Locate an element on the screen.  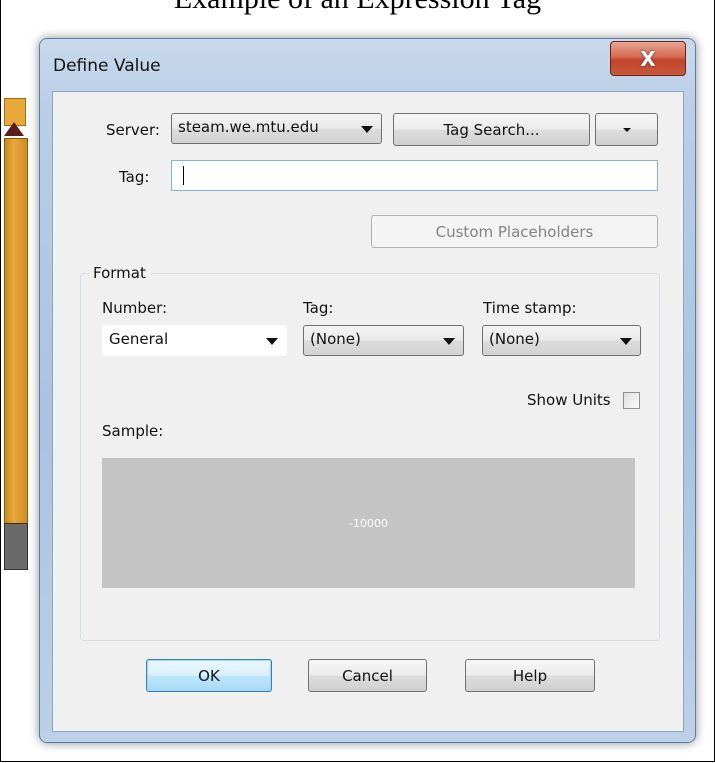
custom-placeholders-button: Custom Placeholders is located at coordinates (514, 231).